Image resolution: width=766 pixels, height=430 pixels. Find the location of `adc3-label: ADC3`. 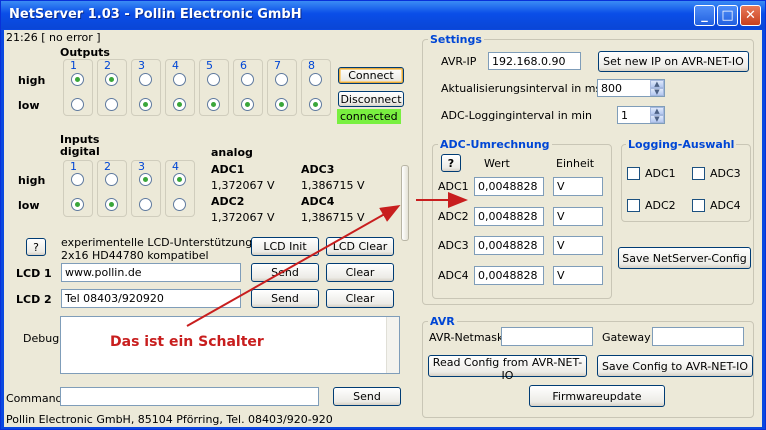

adc3-label: ADC3 is located at coordinates (318, 169).